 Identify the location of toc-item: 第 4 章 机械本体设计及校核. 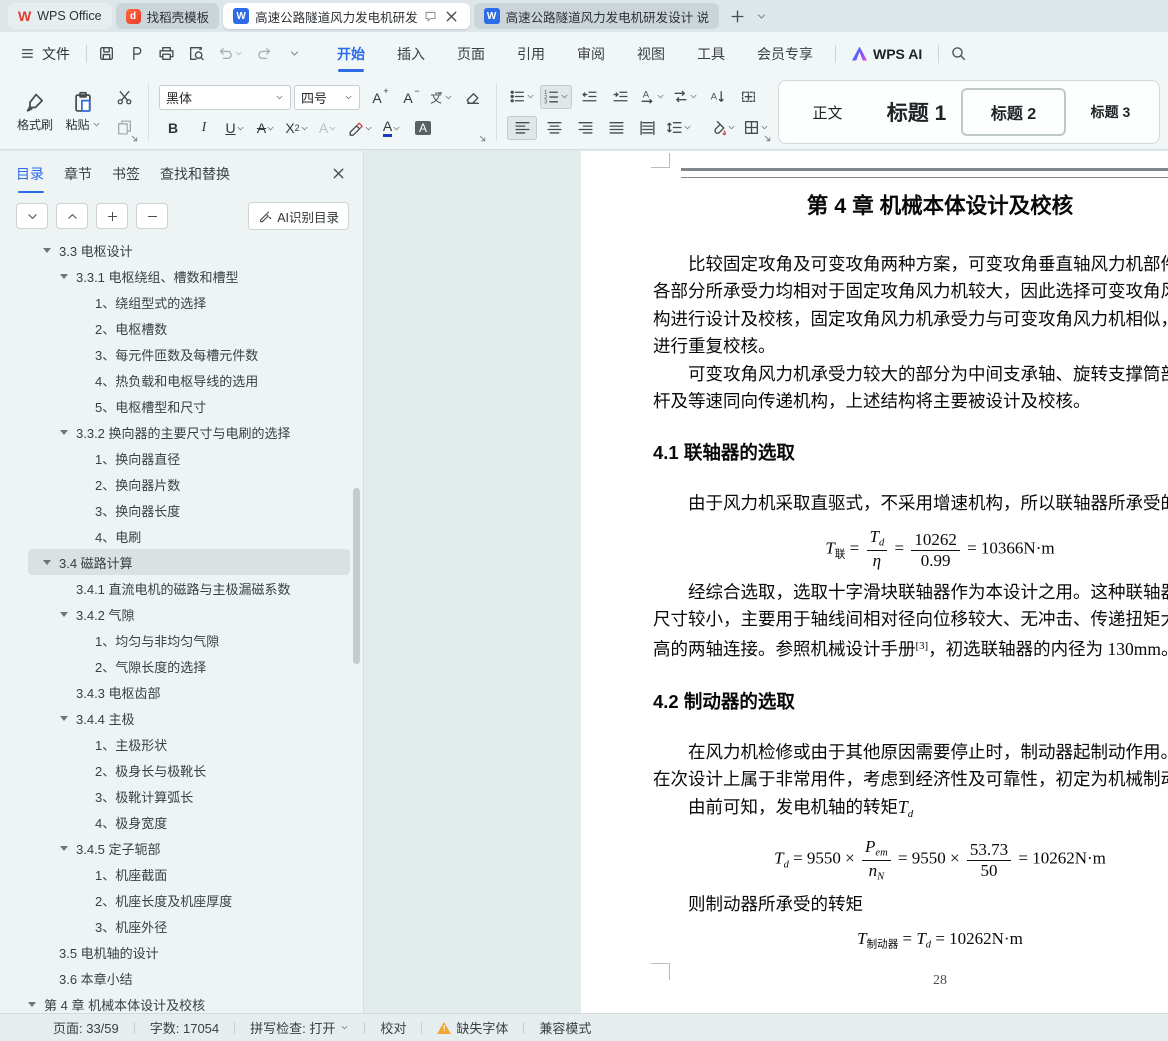
(189, 1002).